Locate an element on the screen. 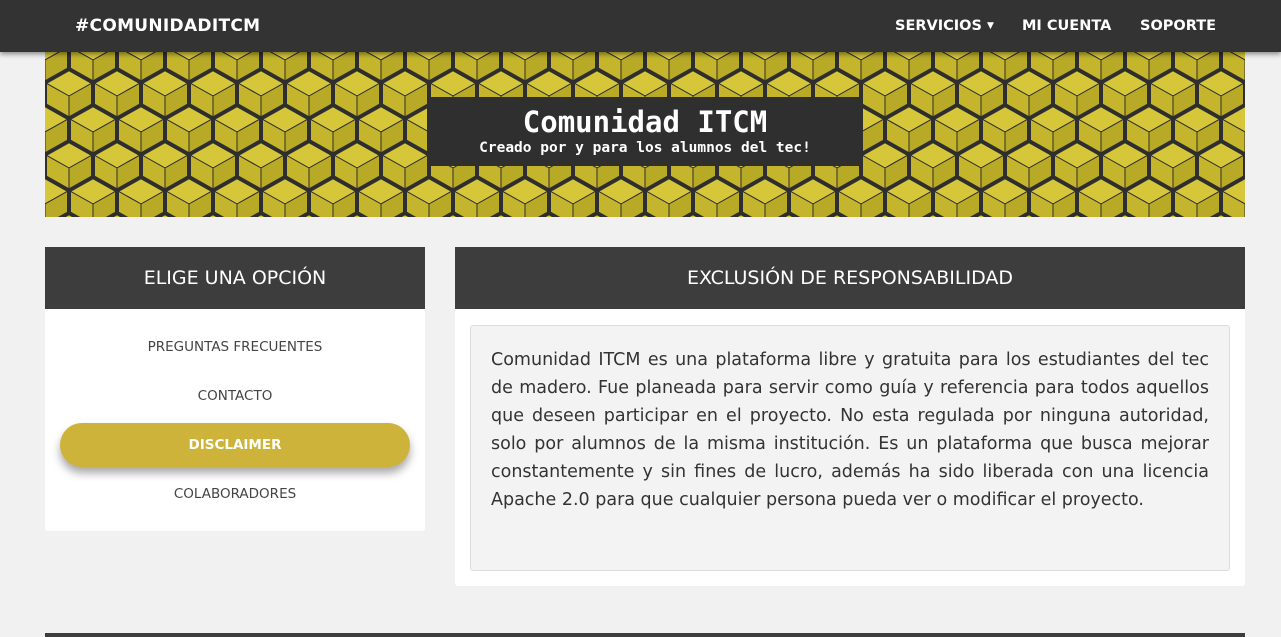 The height and width of the screenshot is (637, 1281). footer-top-border is located at coordinates (645, 635).